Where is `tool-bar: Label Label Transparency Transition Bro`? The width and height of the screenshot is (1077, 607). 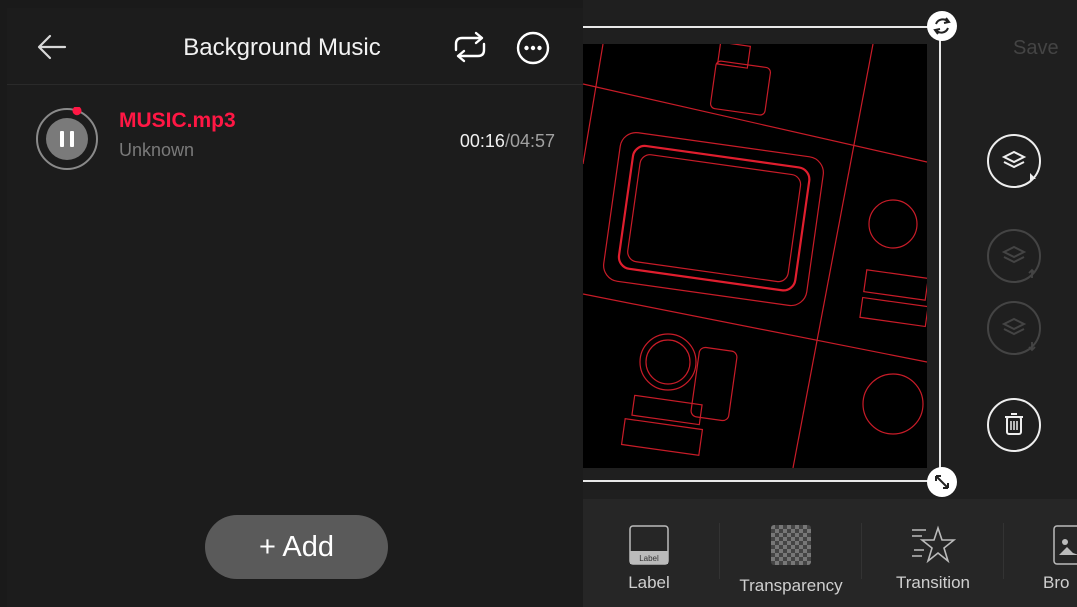 tool-bar: Label Label Transparency Transition Bro is located at coordinates (830, 553).